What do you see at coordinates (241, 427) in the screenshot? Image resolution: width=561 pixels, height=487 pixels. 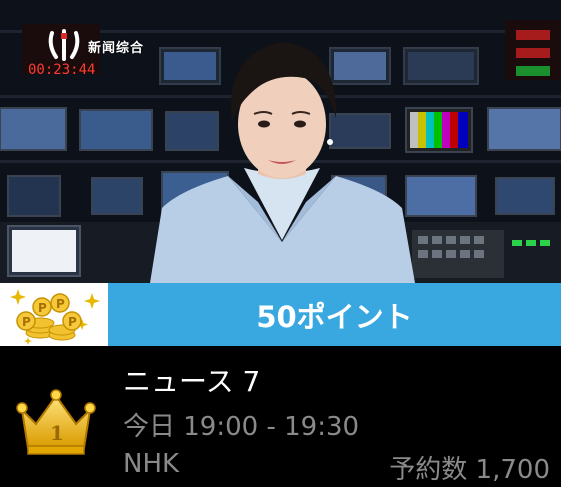 I see `broadcast-time: 今日 19:00 - 19:30` at bounding box center [241, 427].